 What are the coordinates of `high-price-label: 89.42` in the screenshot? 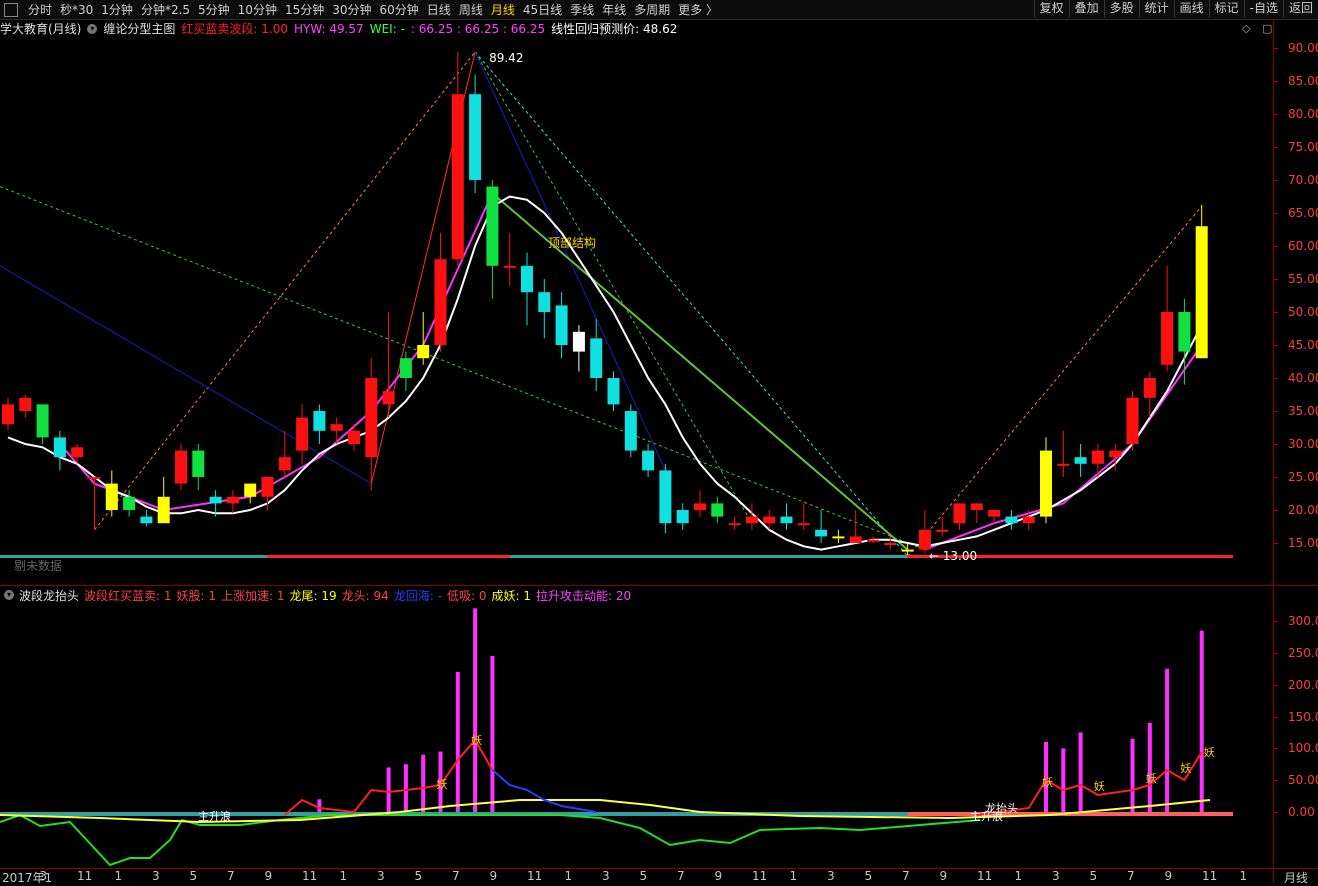 It's located at (506, 58).